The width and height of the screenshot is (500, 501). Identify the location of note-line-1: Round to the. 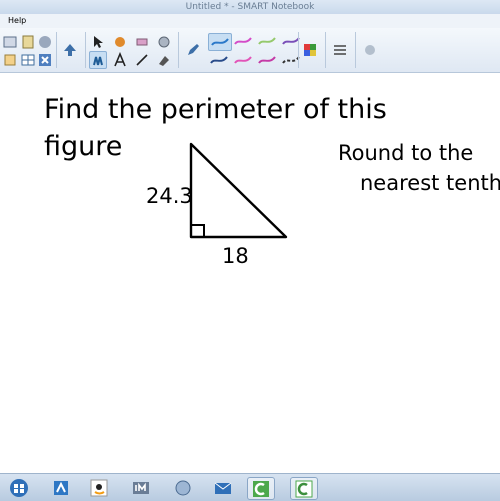
(405, 153).